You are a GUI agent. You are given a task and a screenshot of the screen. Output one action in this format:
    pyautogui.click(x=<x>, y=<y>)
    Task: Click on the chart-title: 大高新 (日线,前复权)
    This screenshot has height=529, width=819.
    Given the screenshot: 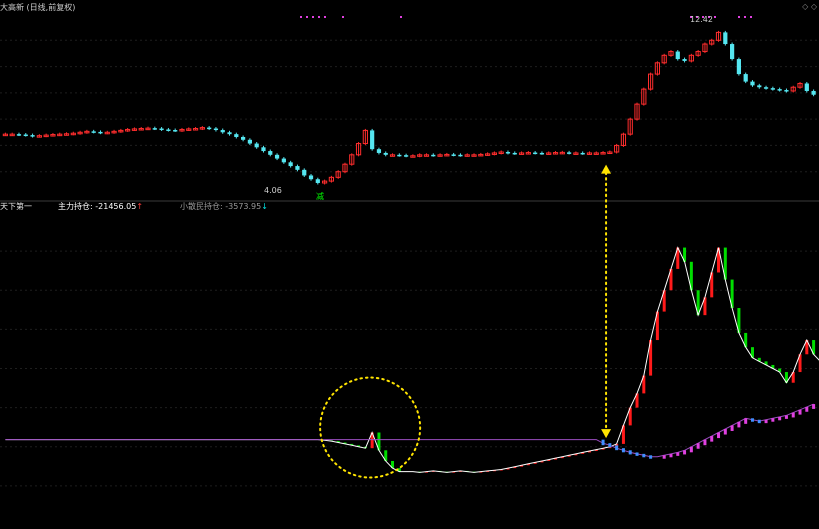 What is the action you would take?
    pyautogui.click(x=38, y=7)
    